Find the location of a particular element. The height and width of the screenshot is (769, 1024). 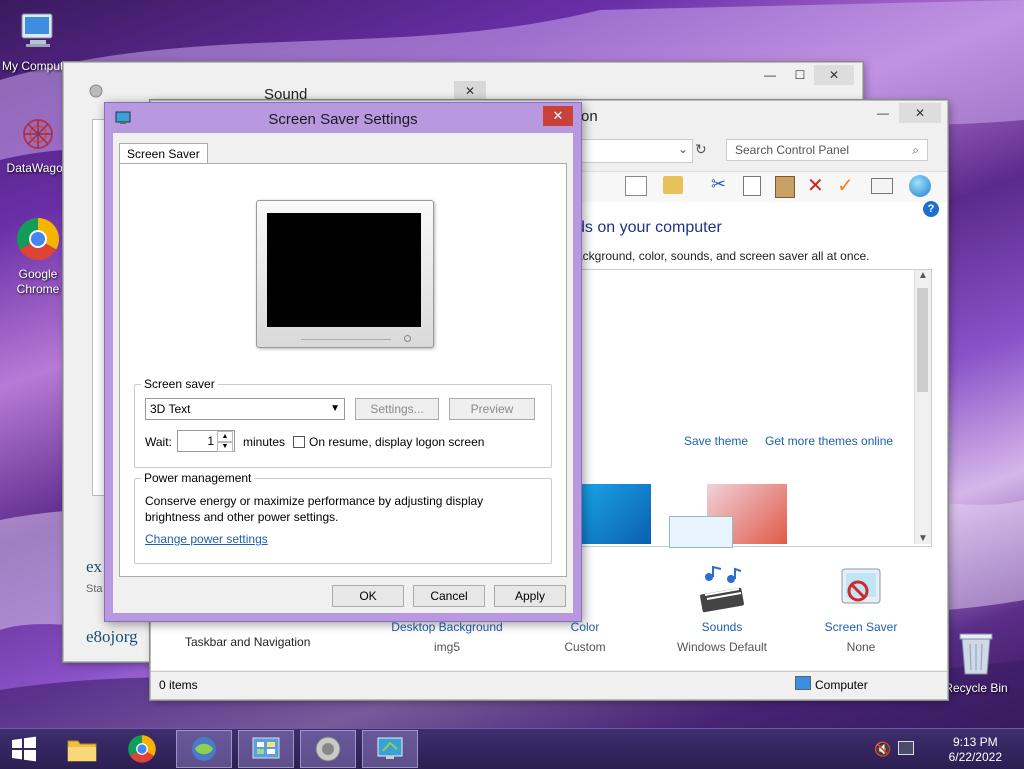

taskbar-control-panel is located at coordinates (266, 749).